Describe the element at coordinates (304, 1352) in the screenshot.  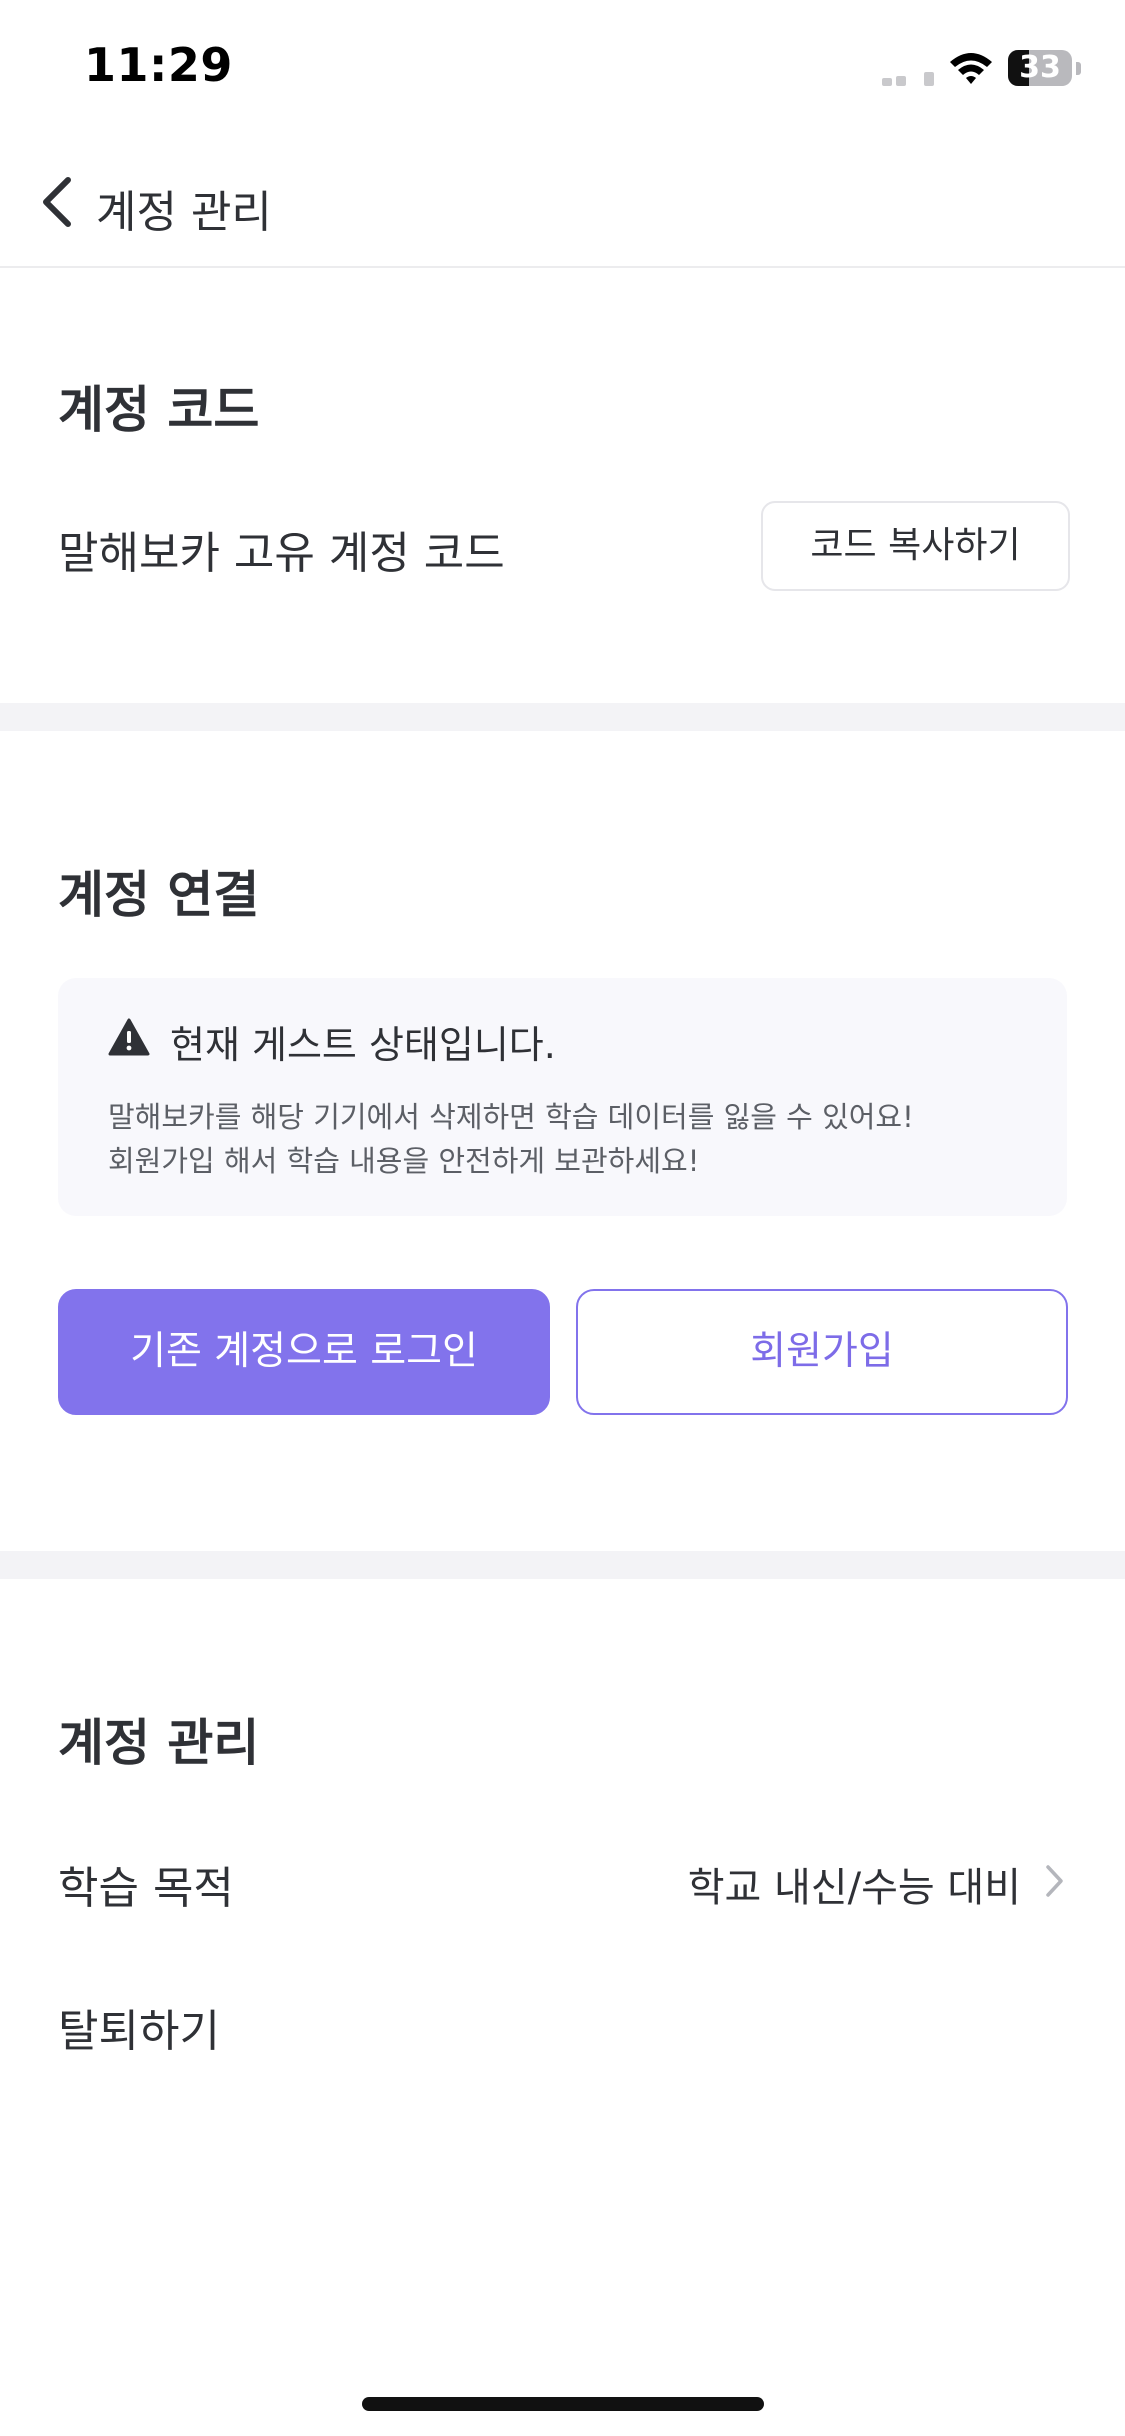
I see `login-existing-account-button: 기존 계정으로 로그인` at that location.